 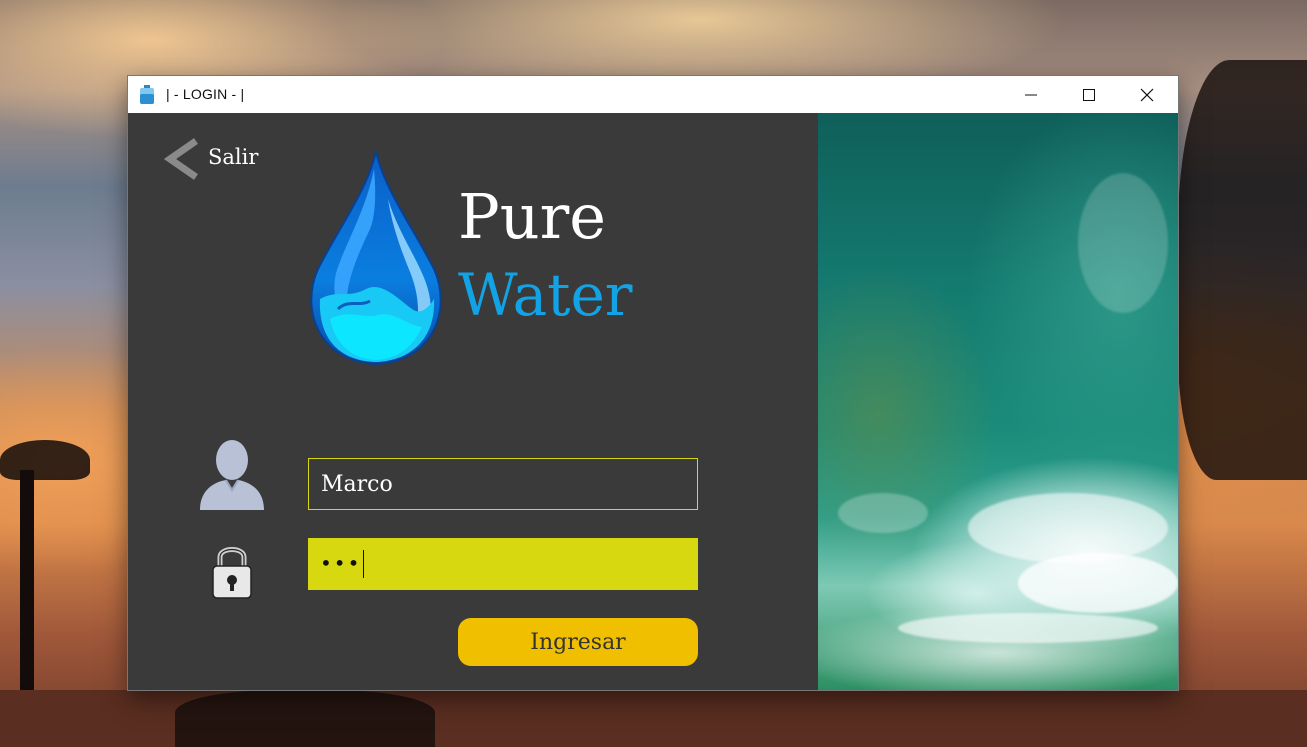 I want to click on maximize-icon, so click(x=1089, y=94).